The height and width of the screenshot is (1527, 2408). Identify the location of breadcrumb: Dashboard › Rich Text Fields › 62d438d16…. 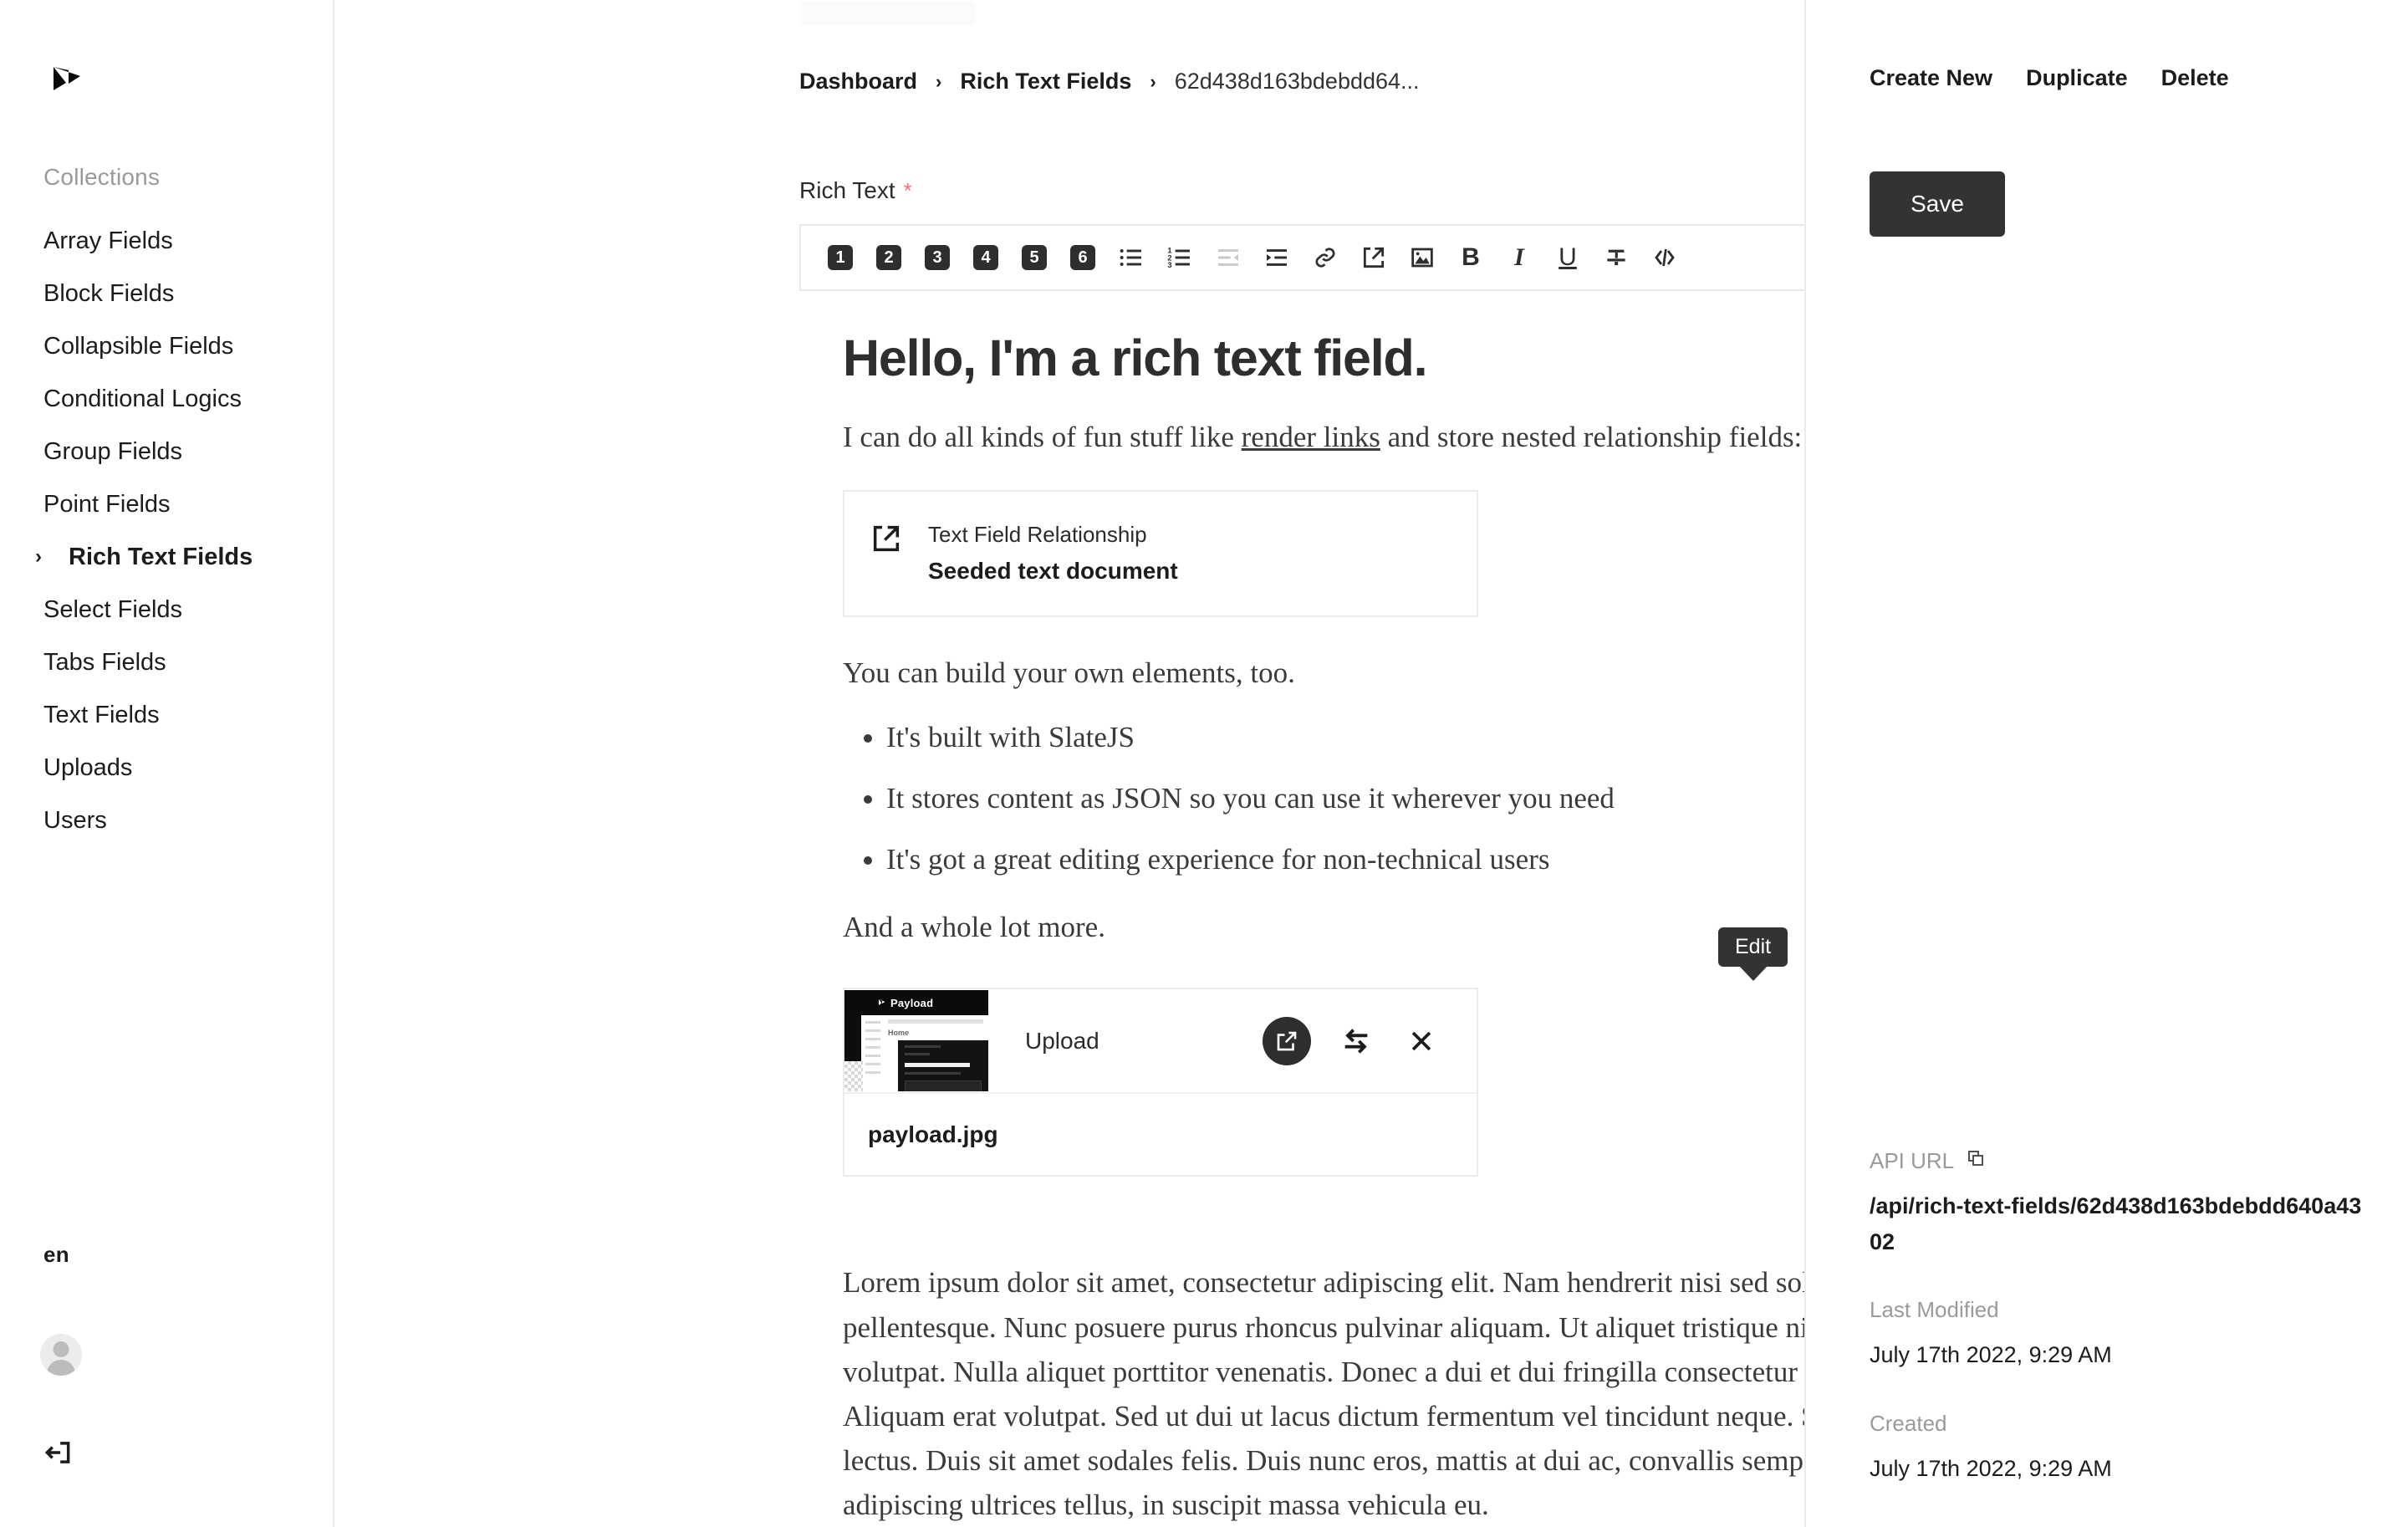
(1109, 82).